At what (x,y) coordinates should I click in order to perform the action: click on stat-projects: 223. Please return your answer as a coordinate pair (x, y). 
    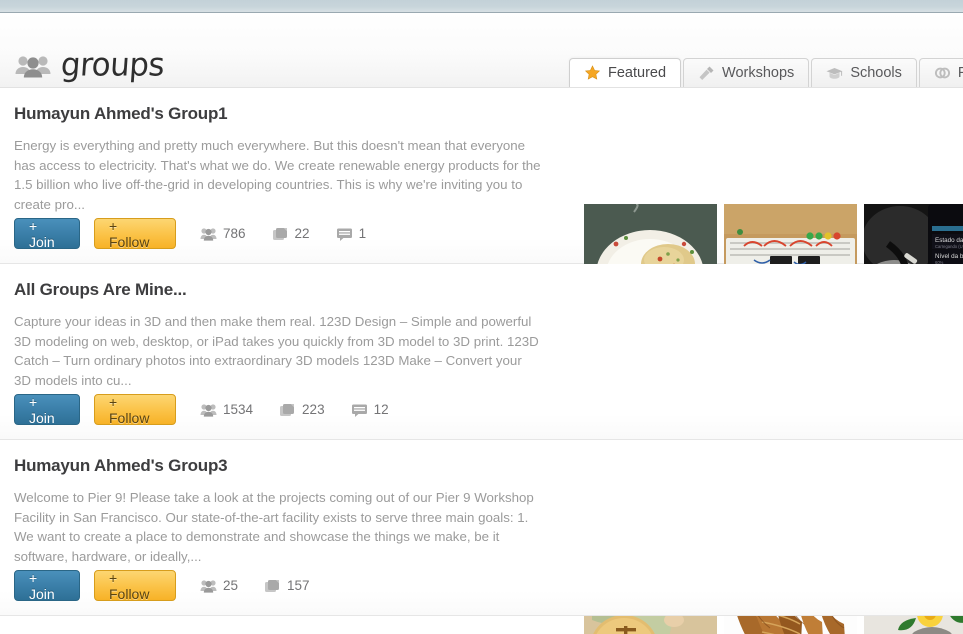
    Looking at the image, I should click on (302, 409).